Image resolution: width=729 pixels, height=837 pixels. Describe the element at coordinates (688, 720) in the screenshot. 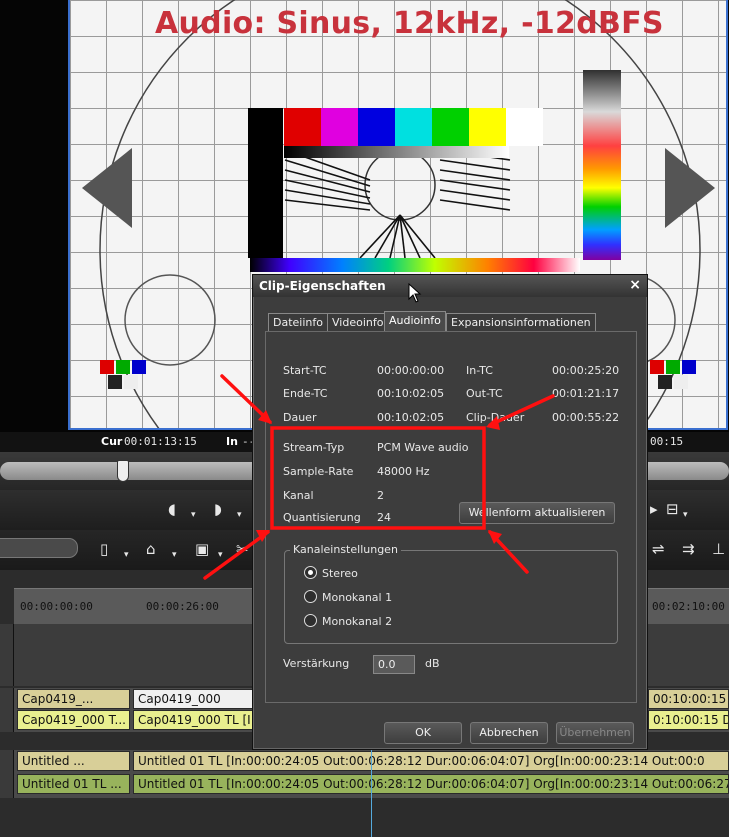

I see `clip-cap-audio-right: 0:10:00:15 Dur` at that location.